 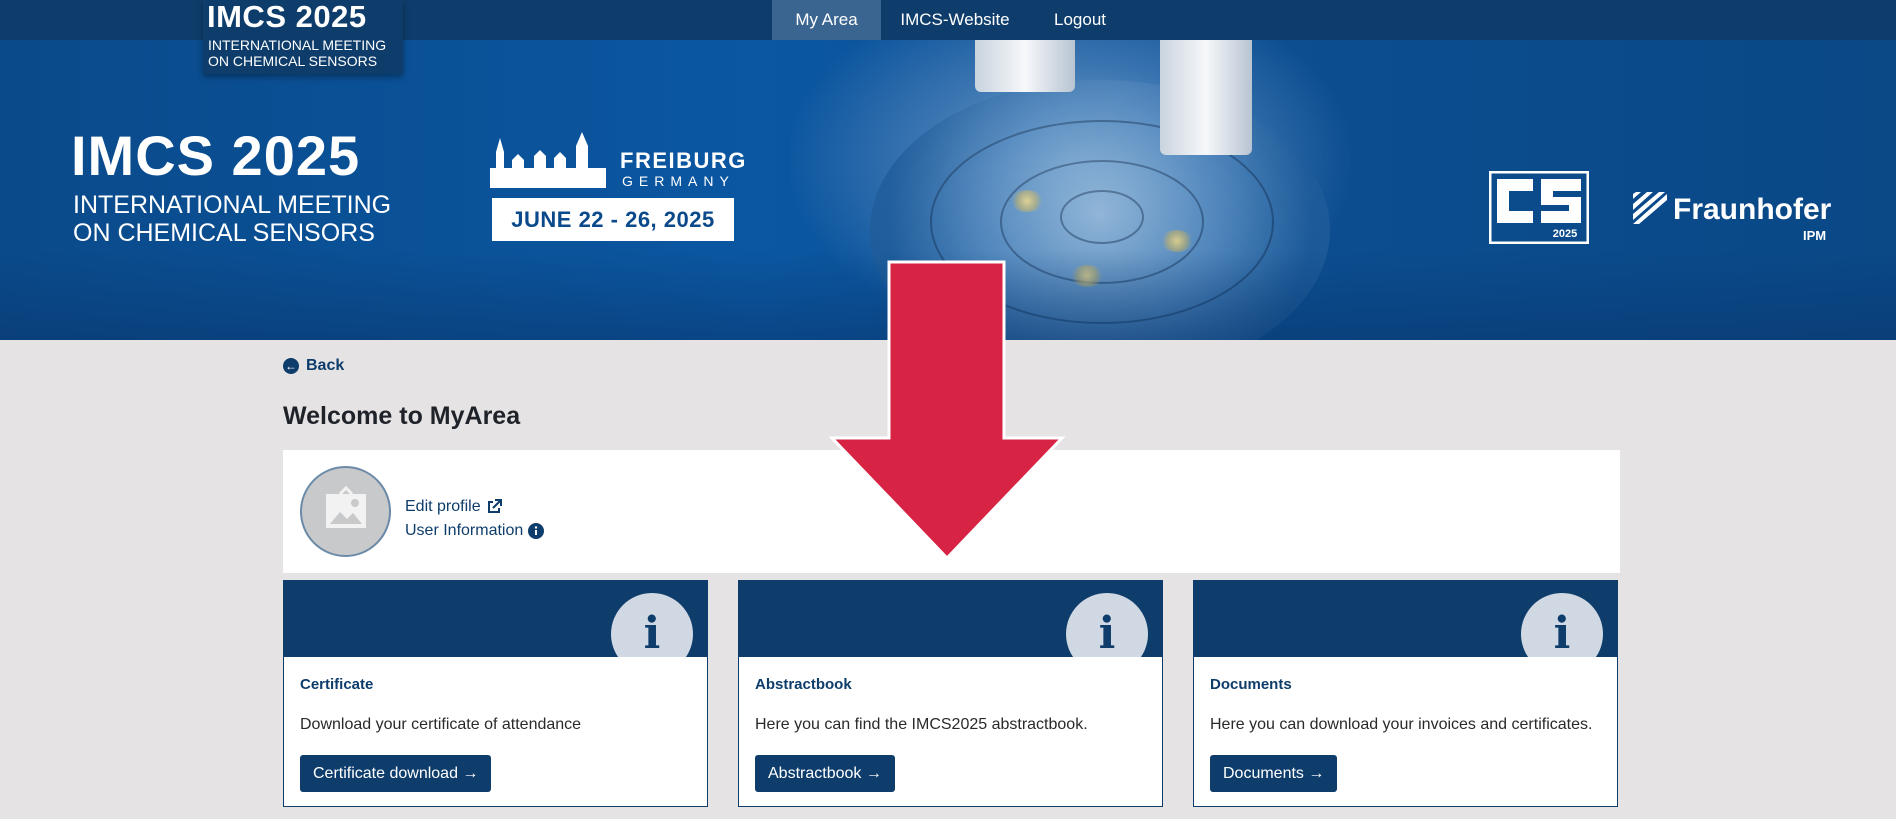 I want to click on nav-imcs-website: IMCS-Website, so click(x=955, y=20).